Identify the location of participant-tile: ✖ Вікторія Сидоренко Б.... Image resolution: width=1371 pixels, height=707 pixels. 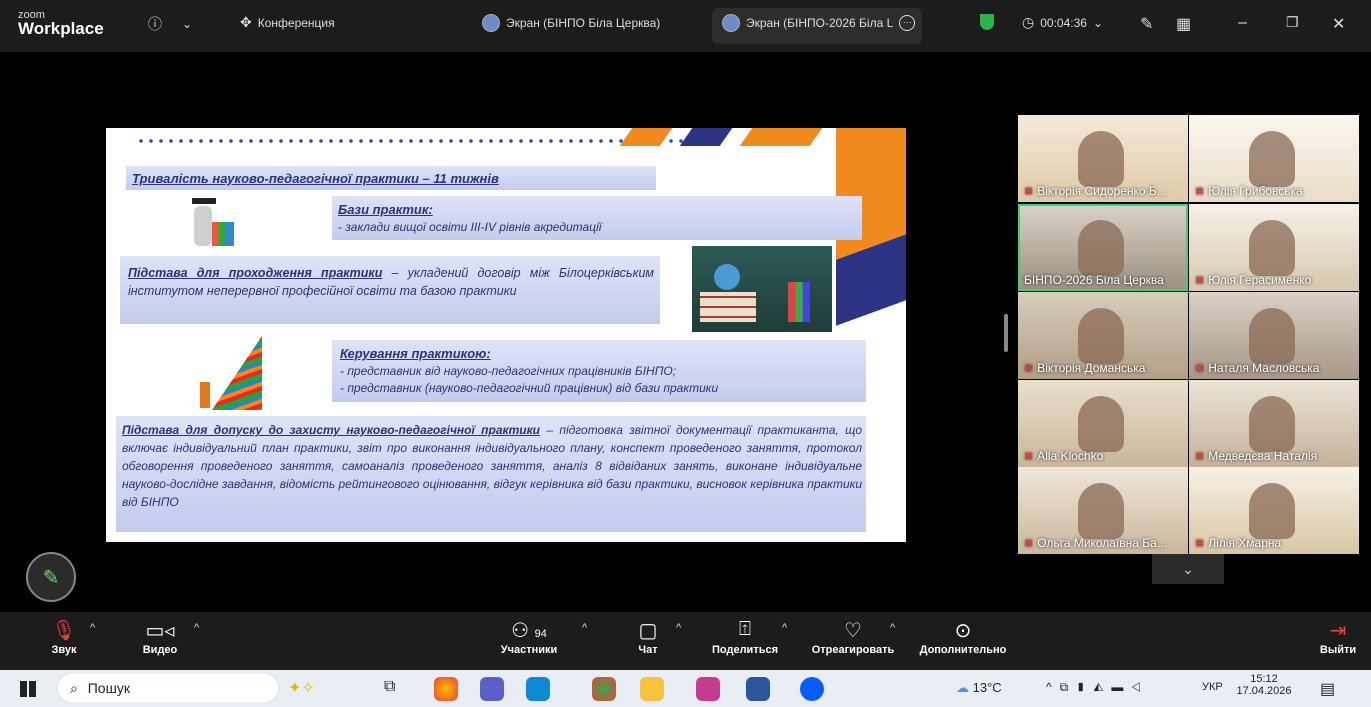
(1103, 158).